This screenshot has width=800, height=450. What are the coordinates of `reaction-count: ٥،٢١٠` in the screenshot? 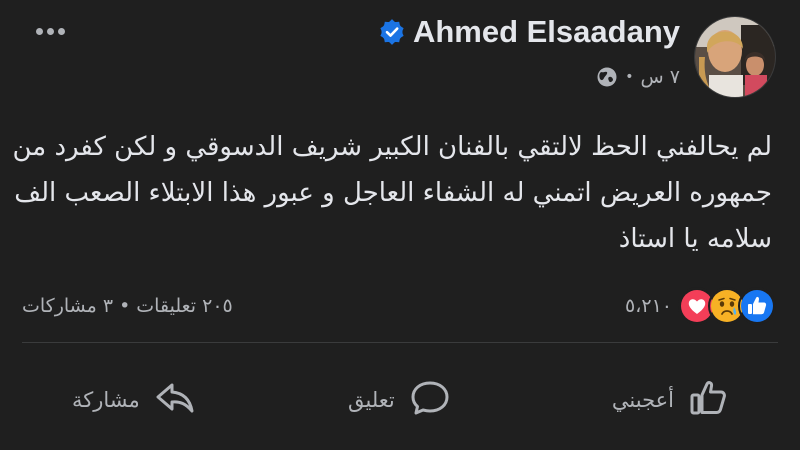 It's located at (648, 306).